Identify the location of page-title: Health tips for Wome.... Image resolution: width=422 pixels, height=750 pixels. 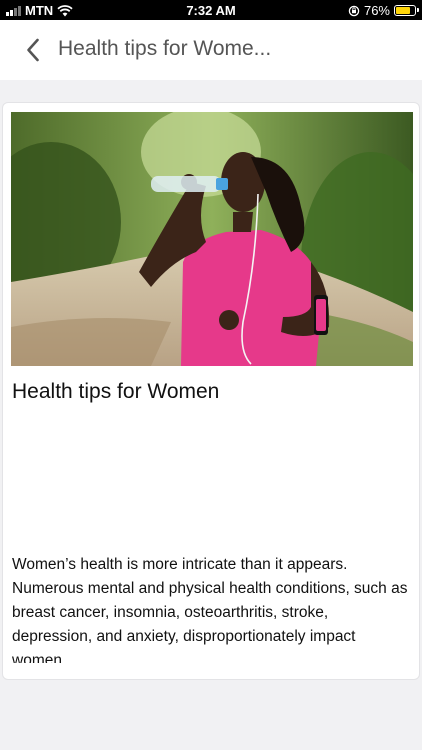
(165, 48).